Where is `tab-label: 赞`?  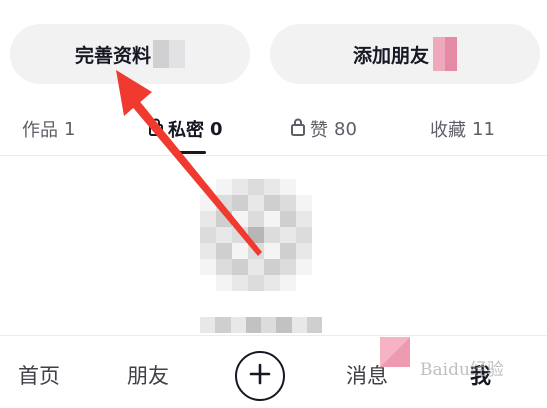 tab-label: 赞 is located at coordinates (319, 130).